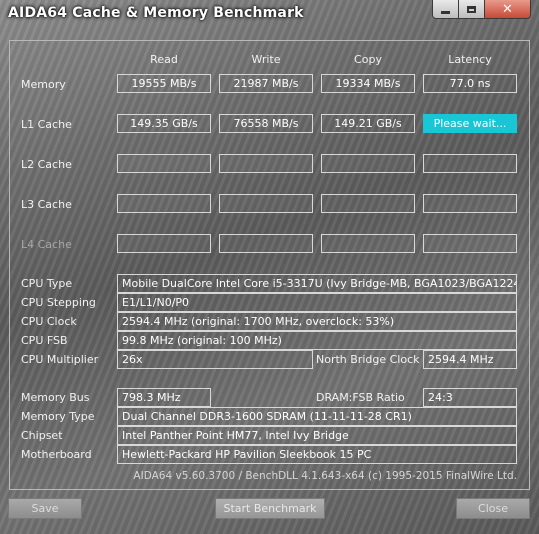 Image resolution: width=539 pixels, height=534 pixels. Describe the element at coordinates (43, 84) in the screenshot. I see `row-label-memory: Memory` at that location.